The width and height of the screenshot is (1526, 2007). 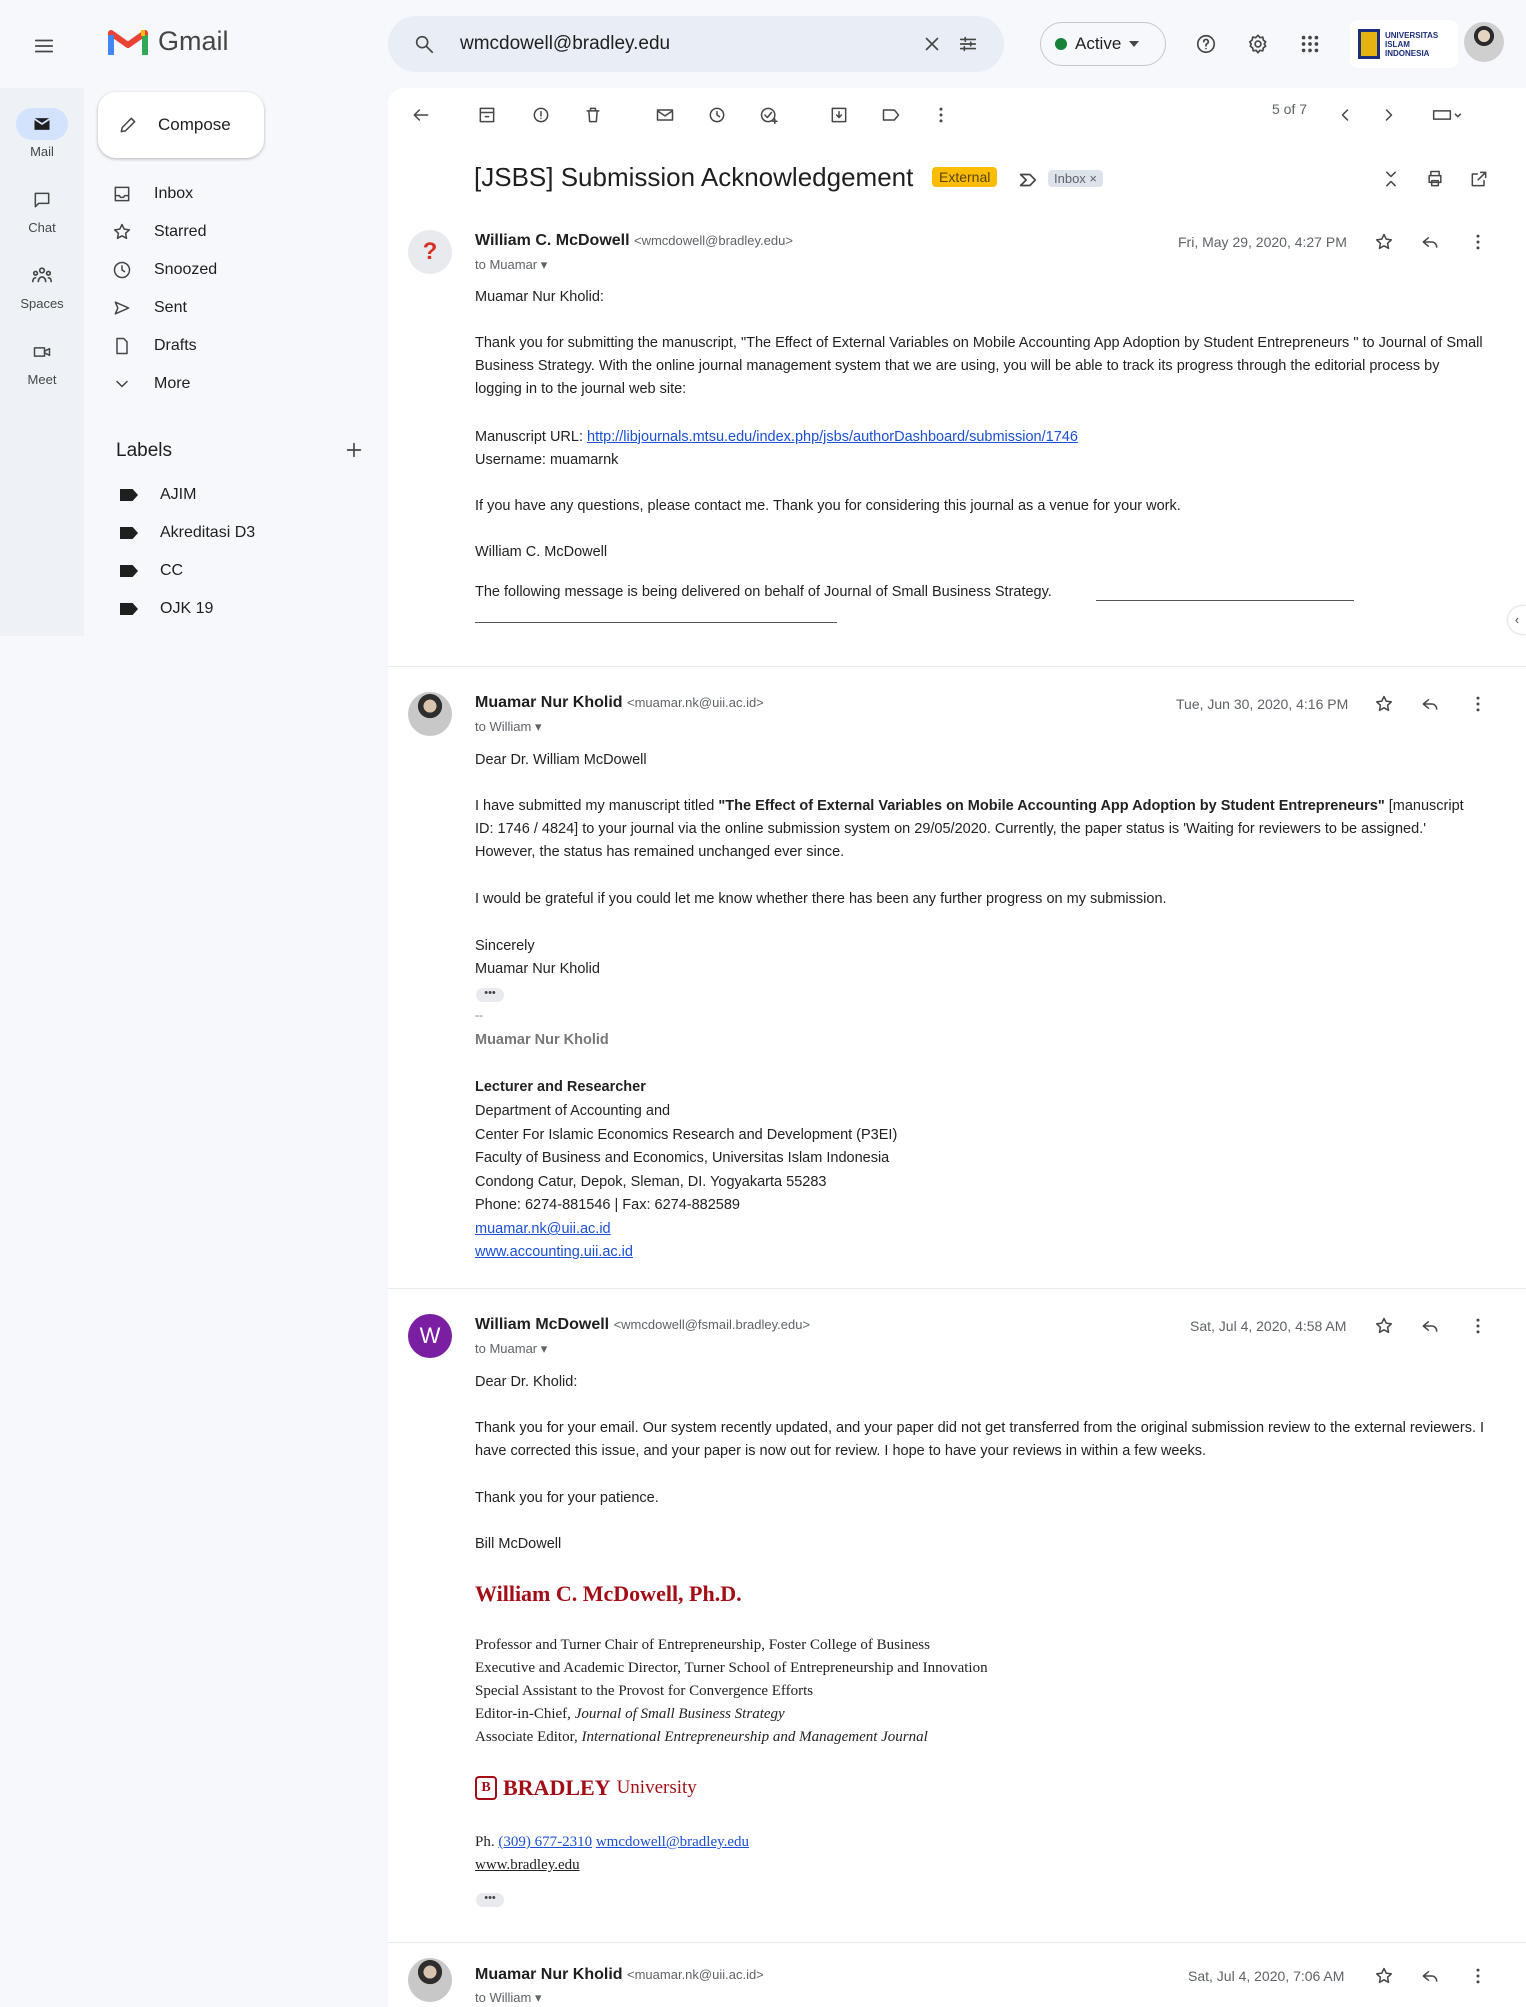 What do you see at coordinates (769, 115) in the screenshot?
I see `add-task-icon` at bounding box center [769, 115].